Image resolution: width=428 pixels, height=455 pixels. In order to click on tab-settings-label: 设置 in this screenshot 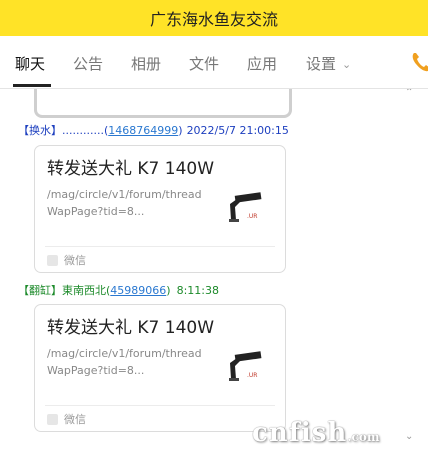, I will do `click(321, 64)`.